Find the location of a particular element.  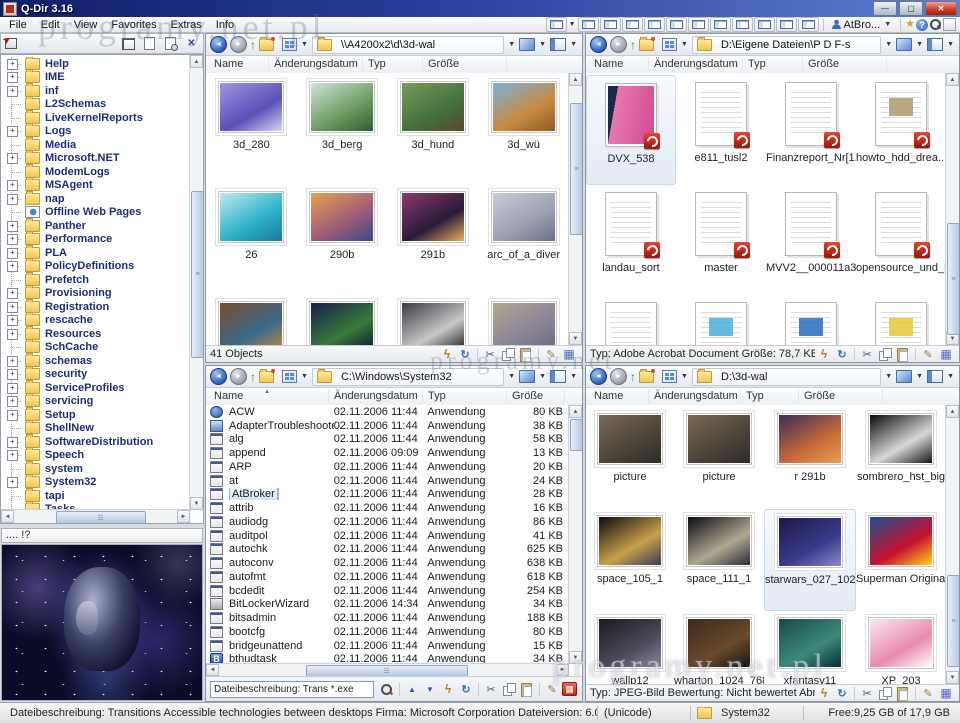

file-row-attrib: attrib 02.11.2006 11:44 Anwendung 16 KB is located at coordinates (387, 508).